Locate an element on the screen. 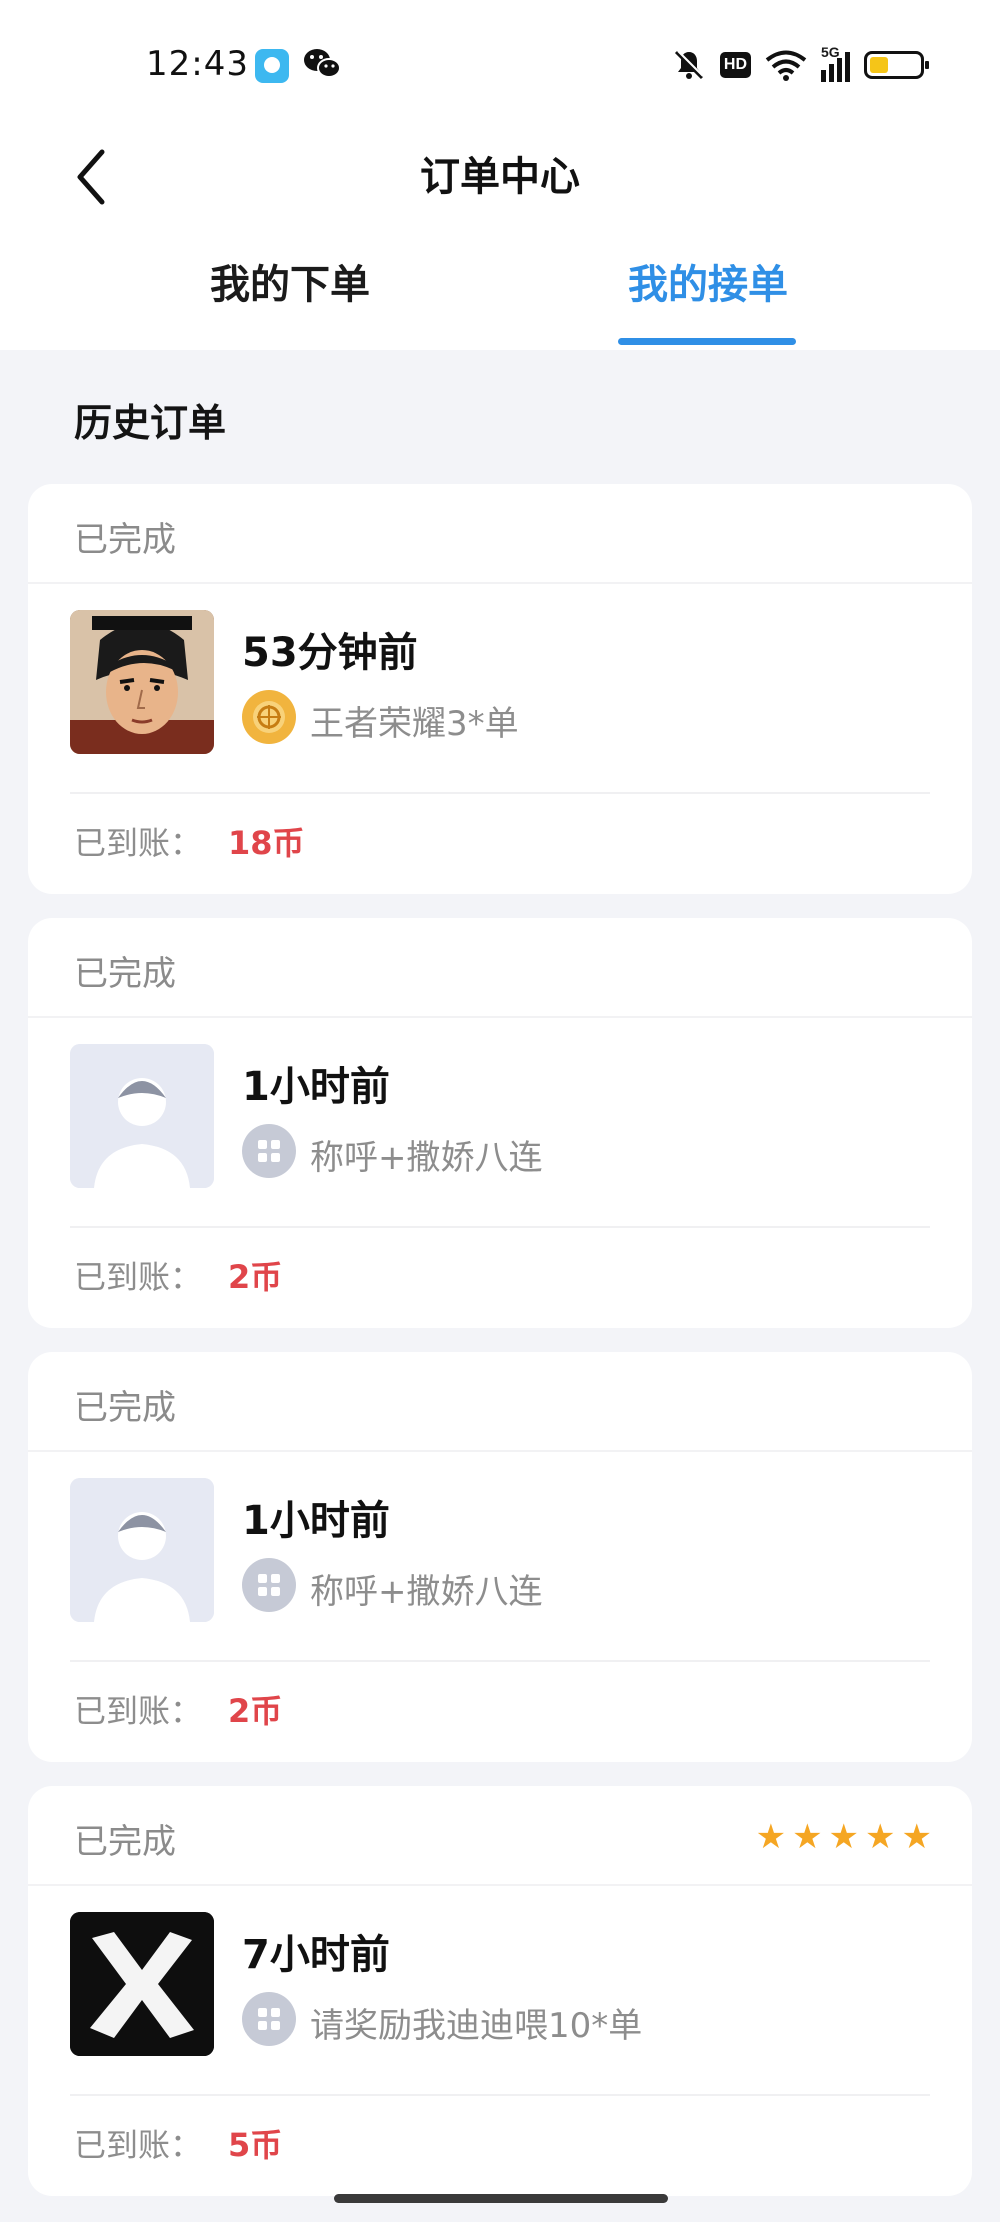 This screenshot has height=2222, width=1000. battery-icon is located at coordinates (896, 65).